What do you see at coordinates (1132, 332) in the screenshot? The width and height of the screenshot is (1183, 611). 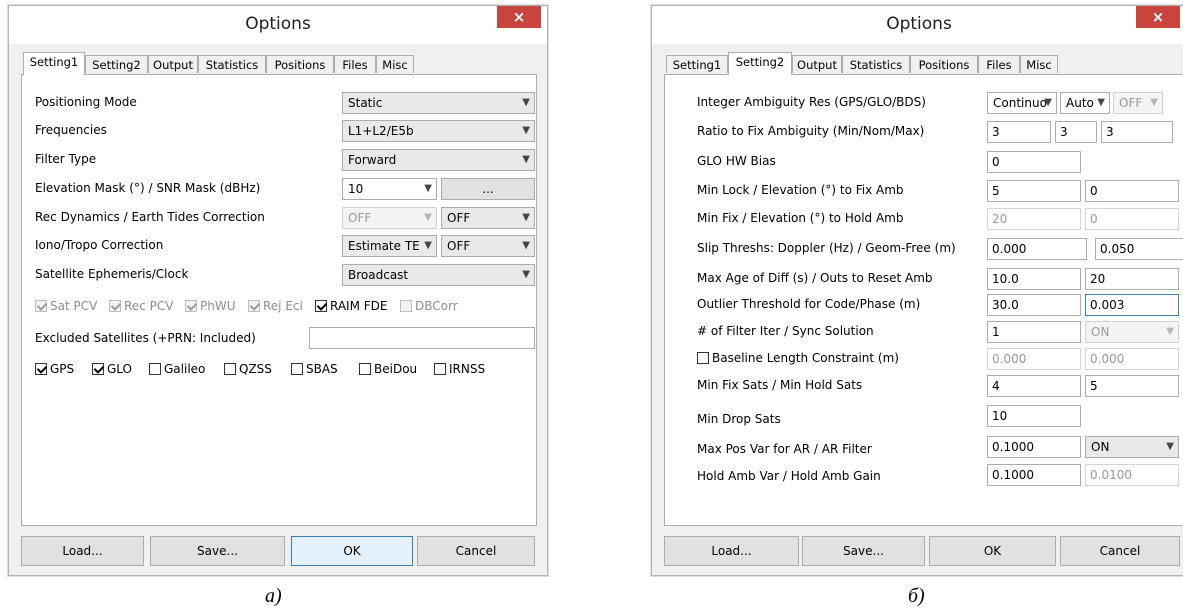 I see `sync-solution-select: ON ▼` at bounding box center [1132, 332].